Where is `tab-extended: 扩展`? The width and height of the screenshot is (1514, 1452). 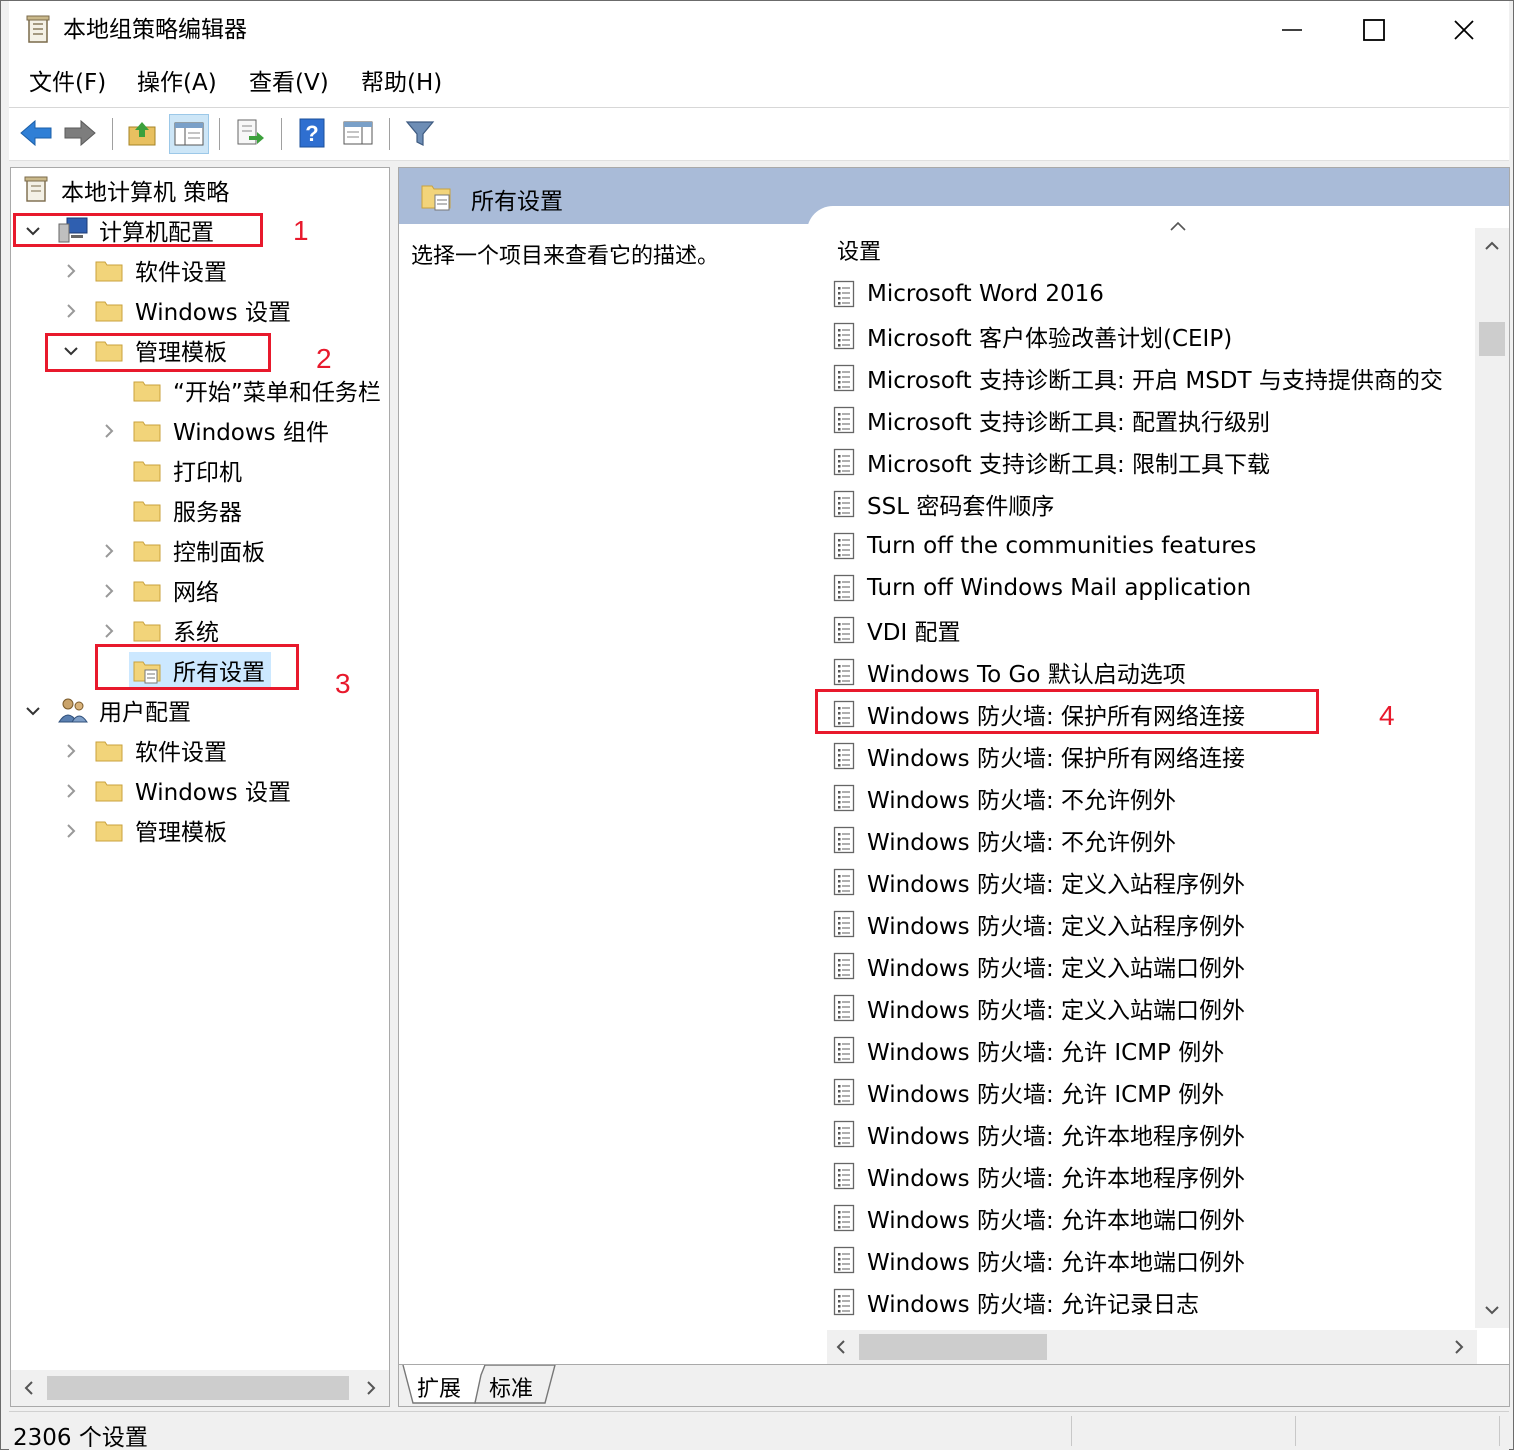 tab-extended: 扩展 is located at coordinates (439, 1387).